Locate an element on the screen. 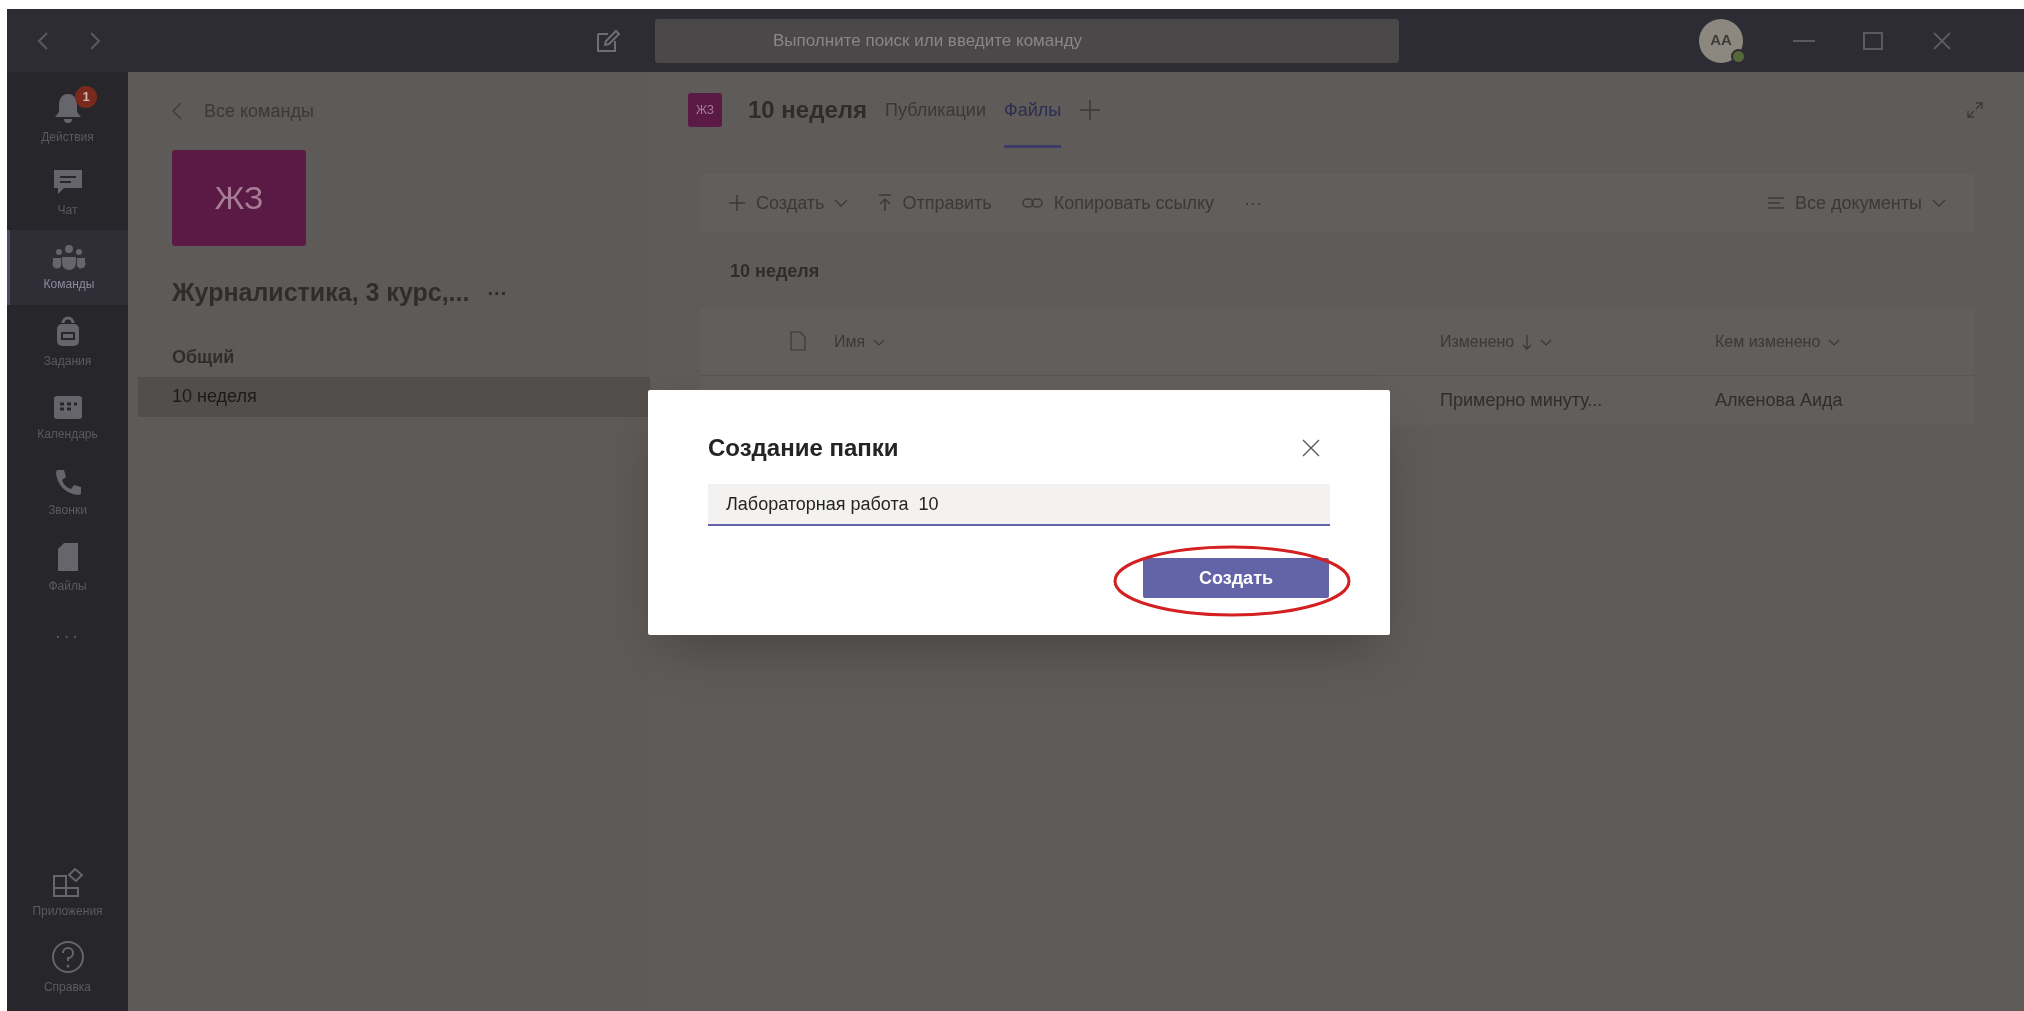 The image size is (2024, 1011). filter-lines-icon is located at coordinates (1776, 203).